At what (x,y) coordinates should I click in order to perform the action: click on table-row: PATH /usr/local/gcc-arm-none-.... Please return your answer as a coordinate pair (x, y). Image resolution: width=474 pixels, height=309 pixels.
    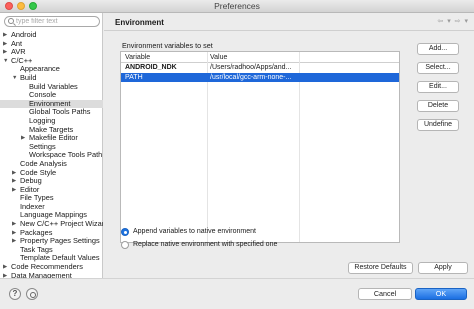
    Looking at the image, I should click on (260, 77).